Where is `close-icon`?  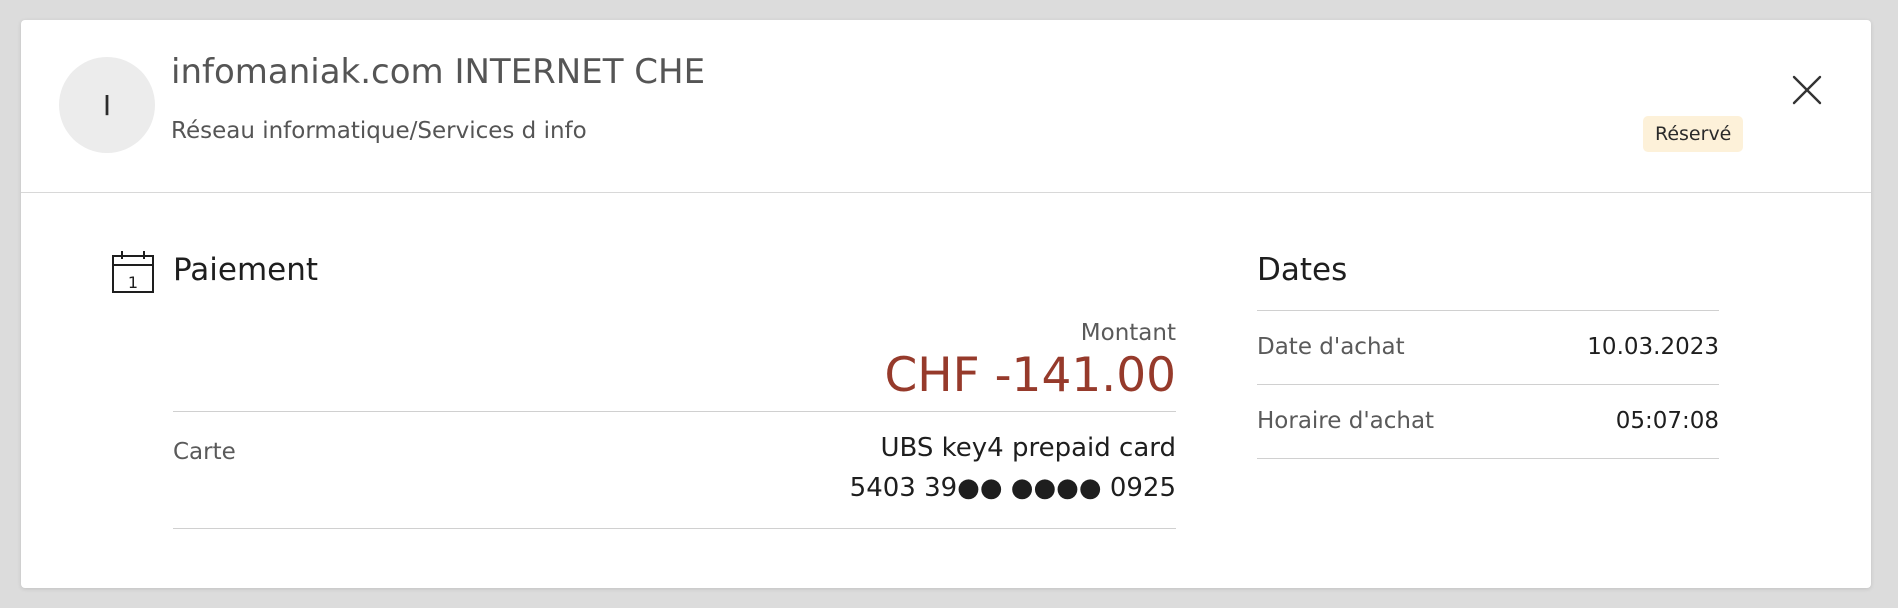 close-icon is located at coordinates (1807, 90).